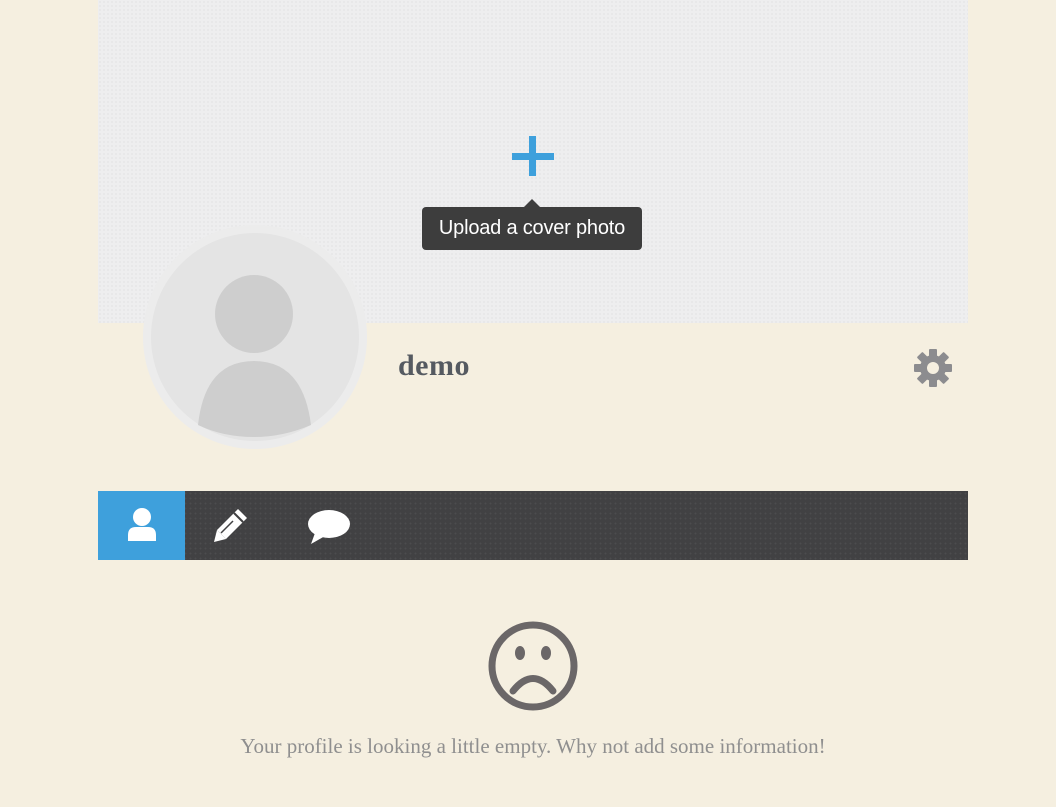 The image size is (1056, 807). I want to click on upload-cover-button, so click(533, 156).